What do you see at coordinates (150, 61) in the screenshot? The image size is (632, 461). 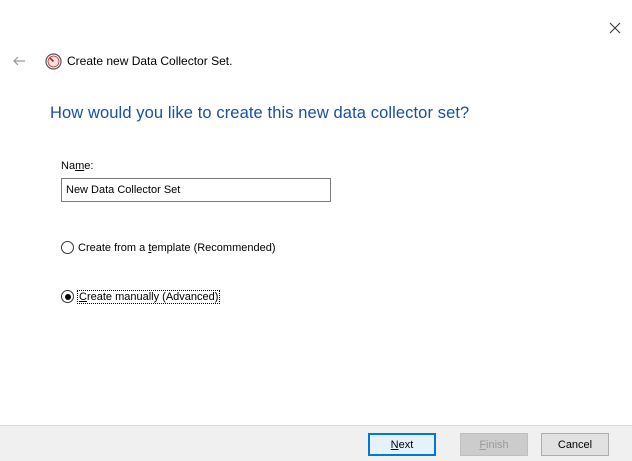 I see `wizard-title: Create new Data Collector Set.` at bounding box center [150, 61].